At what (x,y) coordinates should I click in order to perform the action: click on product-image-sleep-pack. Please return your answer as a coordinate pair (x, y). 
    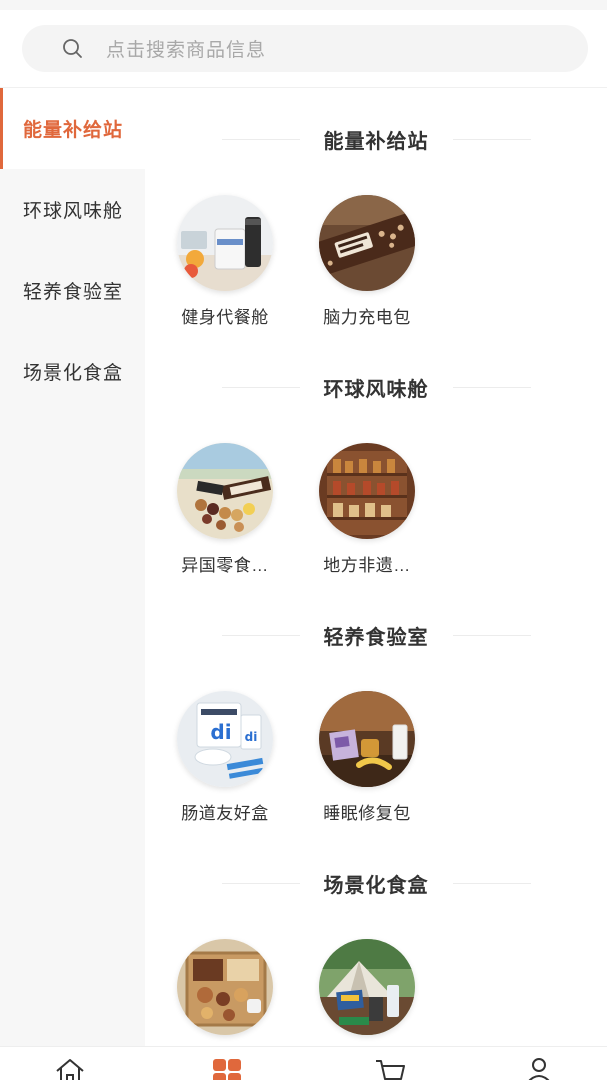
    Looking at the image, I should click on (367, 739).